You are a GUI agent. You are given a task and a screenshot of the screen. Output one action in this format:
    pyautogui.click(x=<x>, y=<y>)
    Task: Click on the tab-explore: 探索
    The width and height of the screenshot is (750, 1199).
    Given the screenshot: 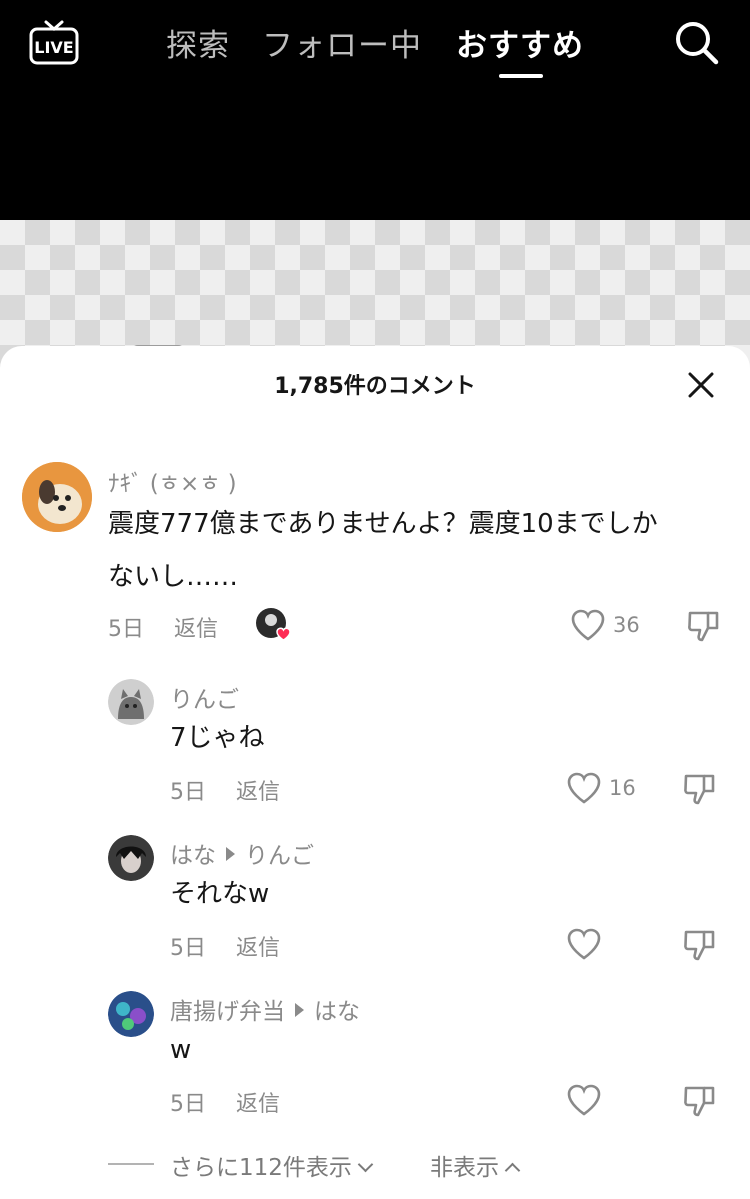 What is the action you would take?
    pyautogui.click(x=198, y=42)
    